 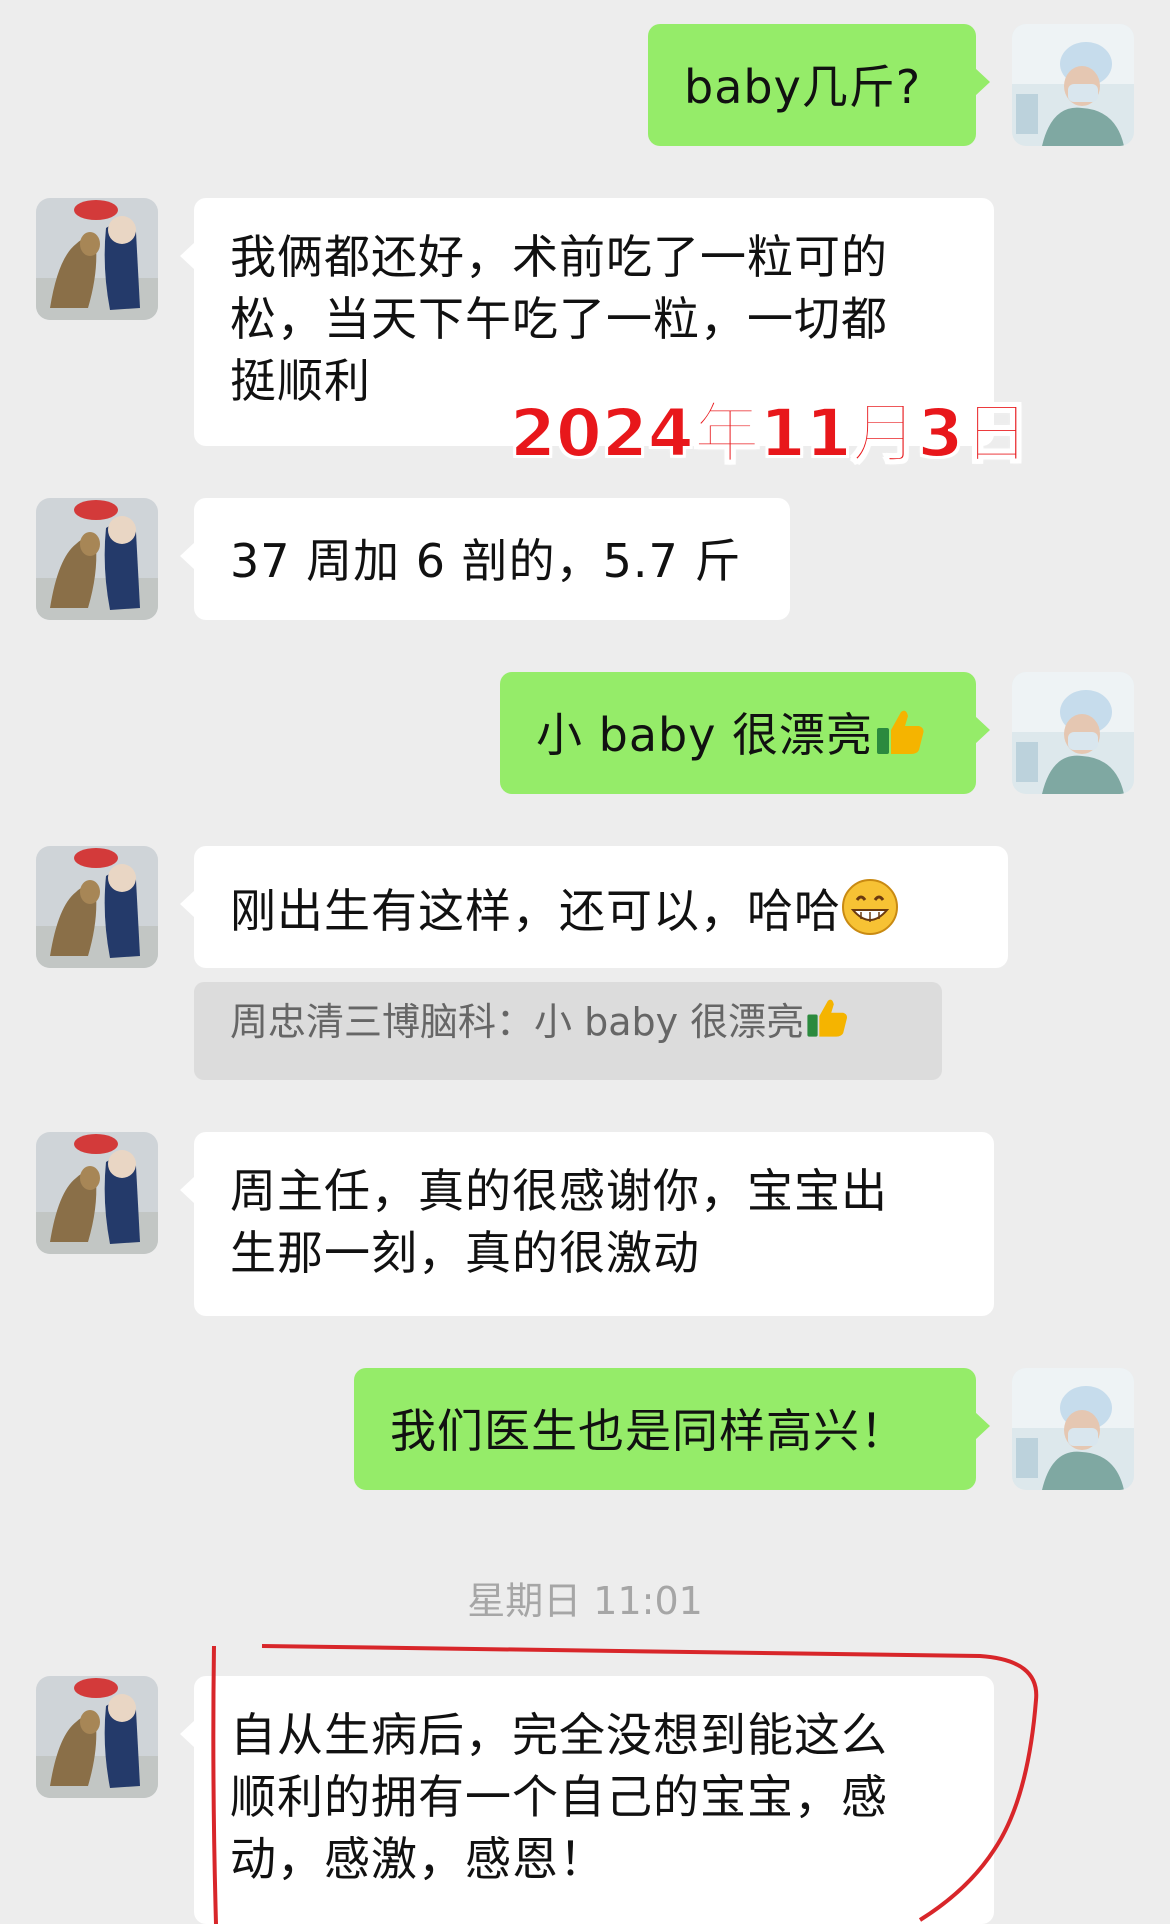 I want to click on message-bubble-incoming: 自从生病后，完全没想到能这么 顺利的拥有一个自己的宝宝，感 动，感激，感恩！, so click(x=587, y=1800).